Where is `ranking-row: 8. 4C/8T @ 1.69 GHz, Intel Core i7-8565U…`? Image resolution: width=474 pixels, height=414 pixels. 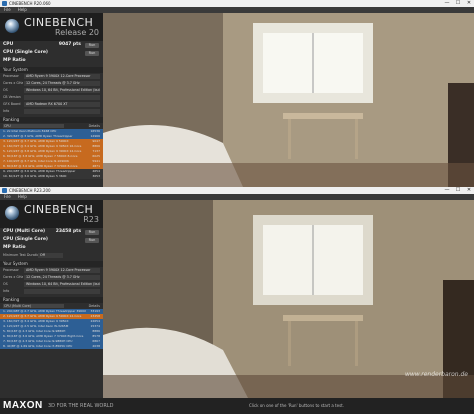 ranking-row: 8. 4C/8T @ 1.69 GHz, Intel Core i7-8565U… is located at coordinates (51, 346).